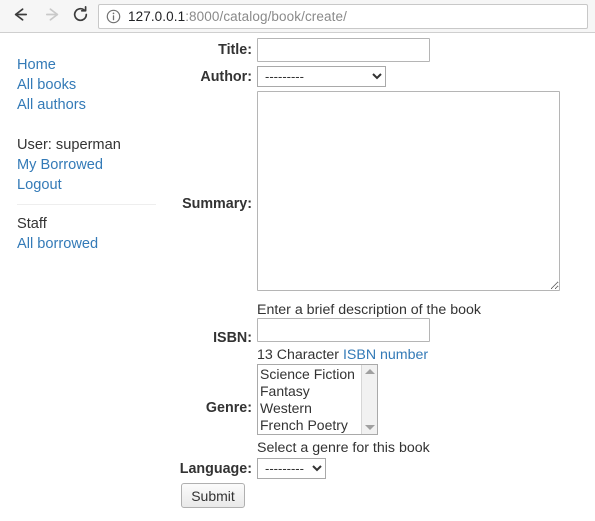 The image size is (595, 521). I want to click on sidebar-current-user: User: superman, so click(69, 145).